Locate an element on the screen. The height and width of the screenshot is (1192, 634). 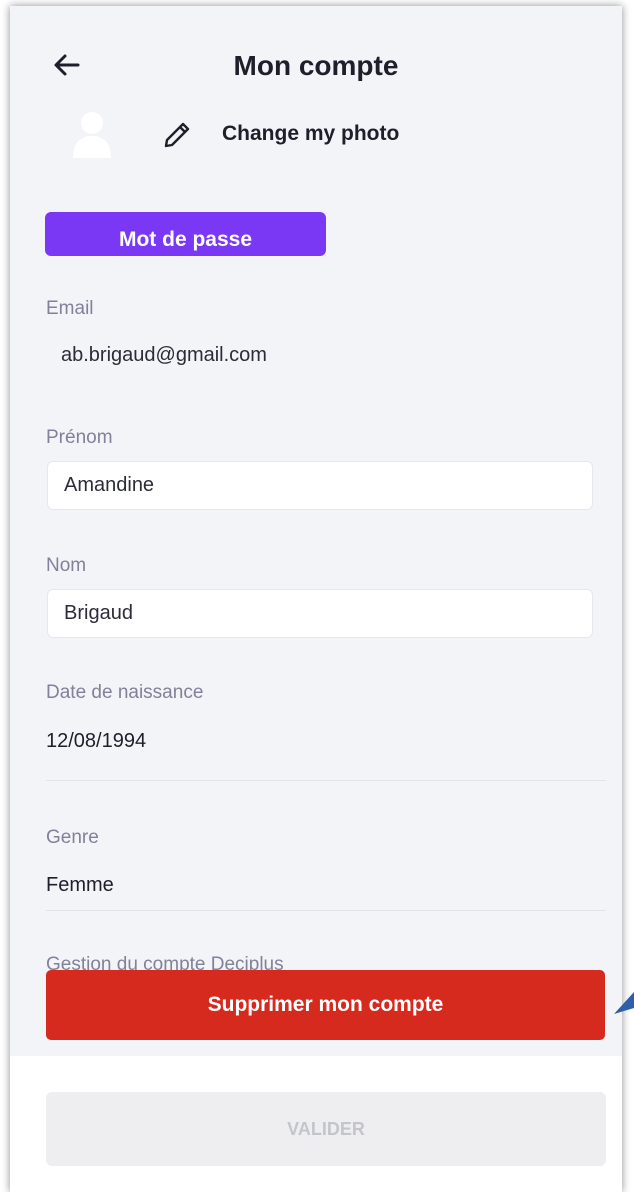
gender-value: Femme is located at coordinates (80, 885).